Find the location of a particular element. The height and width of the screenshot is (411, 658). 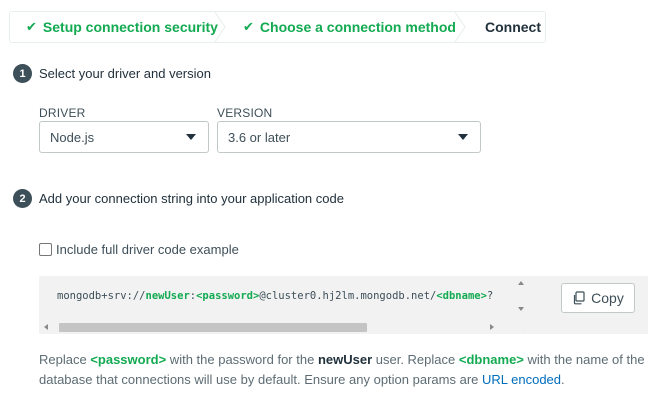

section-title: Select your driver and version is located at coordinates (125, 73).